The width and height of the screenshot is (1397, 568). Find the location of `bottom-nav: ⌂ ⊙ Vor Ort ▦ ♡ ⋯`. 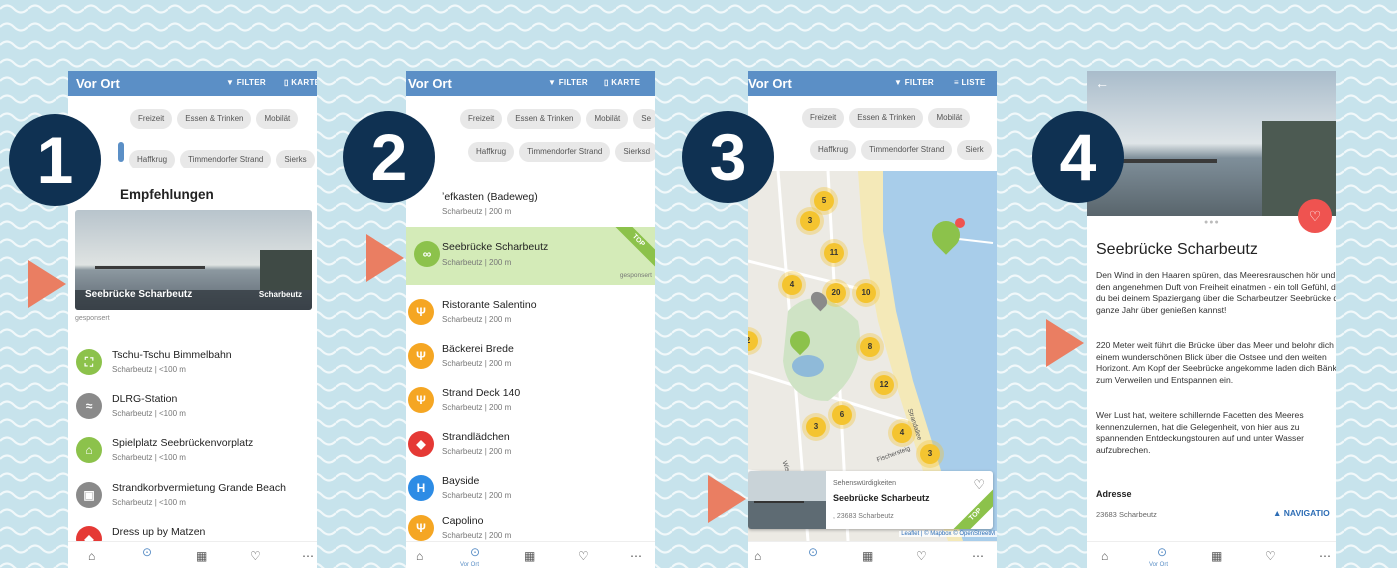

bottom-nav: ⌂ ⊙ Vor Ort ▦ ♡ ⋯ is located at coordinates (1211, 554).